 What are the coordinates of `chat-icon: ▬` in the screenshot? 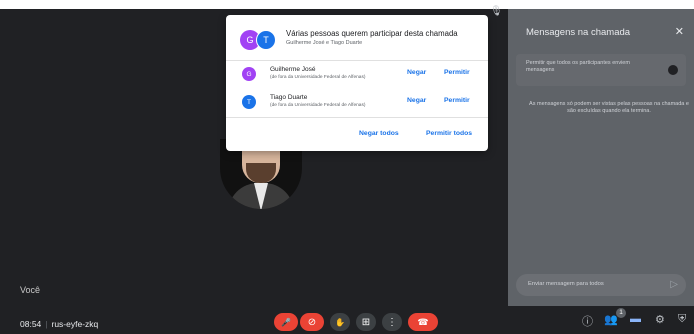 It's located at (635, 319).